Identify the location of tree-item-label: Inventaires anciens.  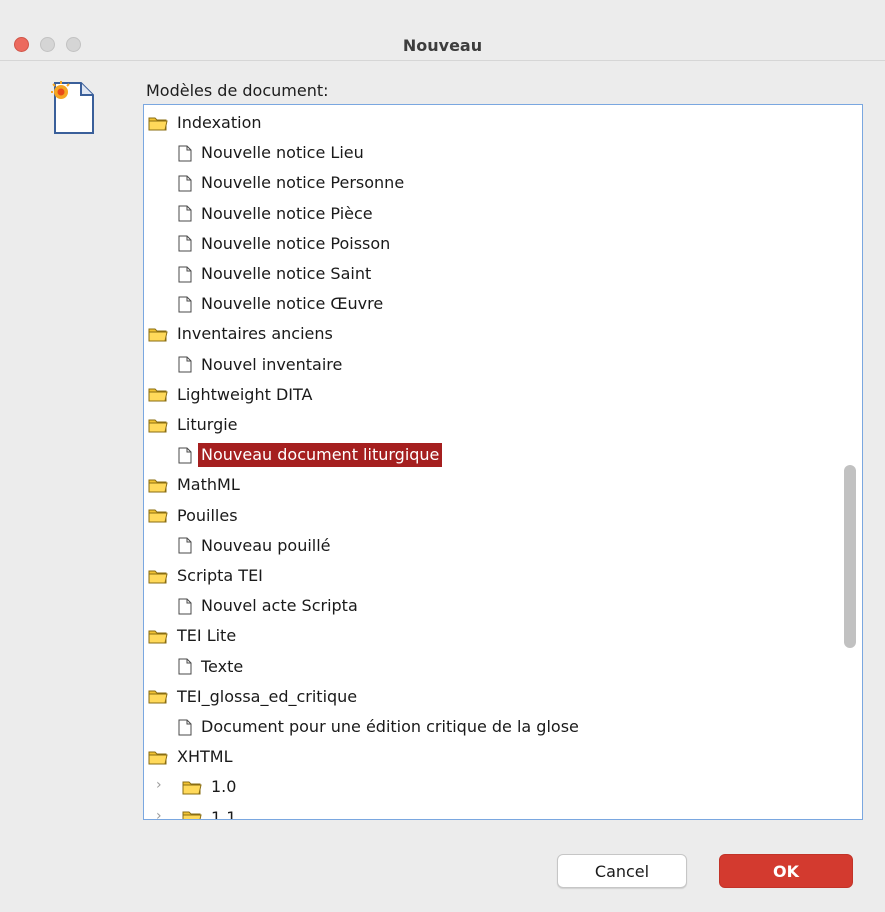
(255, 334).